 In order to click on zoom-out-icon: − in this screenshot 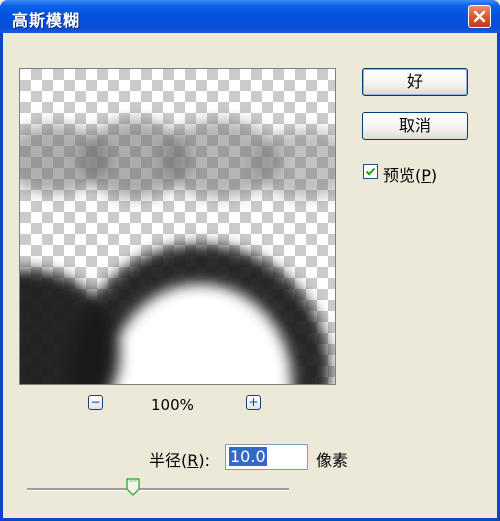, I will do `click(95, 402)`.